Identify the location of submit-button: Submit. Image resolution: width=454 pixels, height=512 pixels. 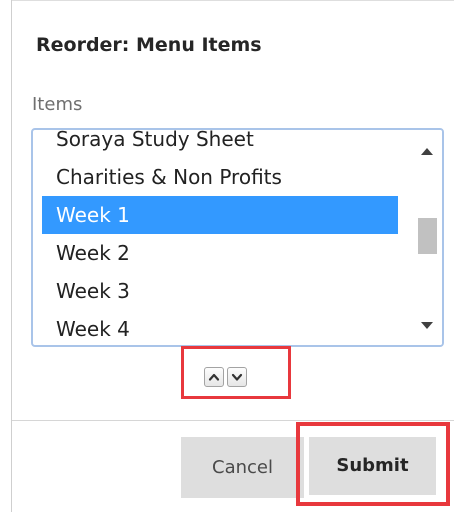
(372, 466).